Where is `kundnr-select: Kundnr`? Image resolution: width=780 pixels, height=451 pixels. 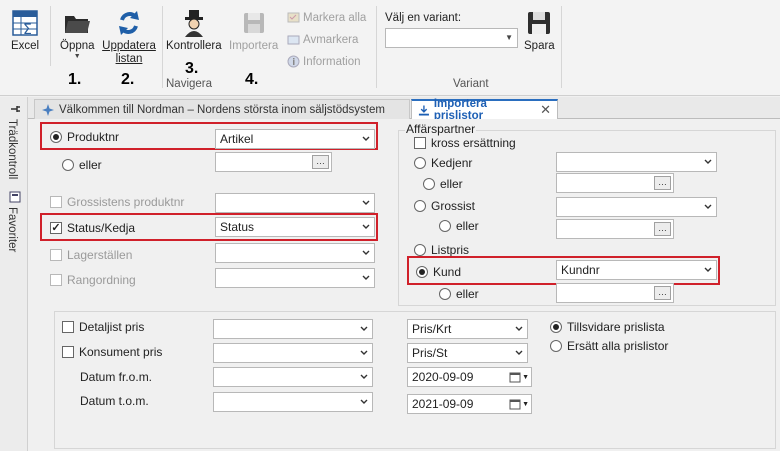 kundnr-select: Kundnr is located at coordinates (636, 270).